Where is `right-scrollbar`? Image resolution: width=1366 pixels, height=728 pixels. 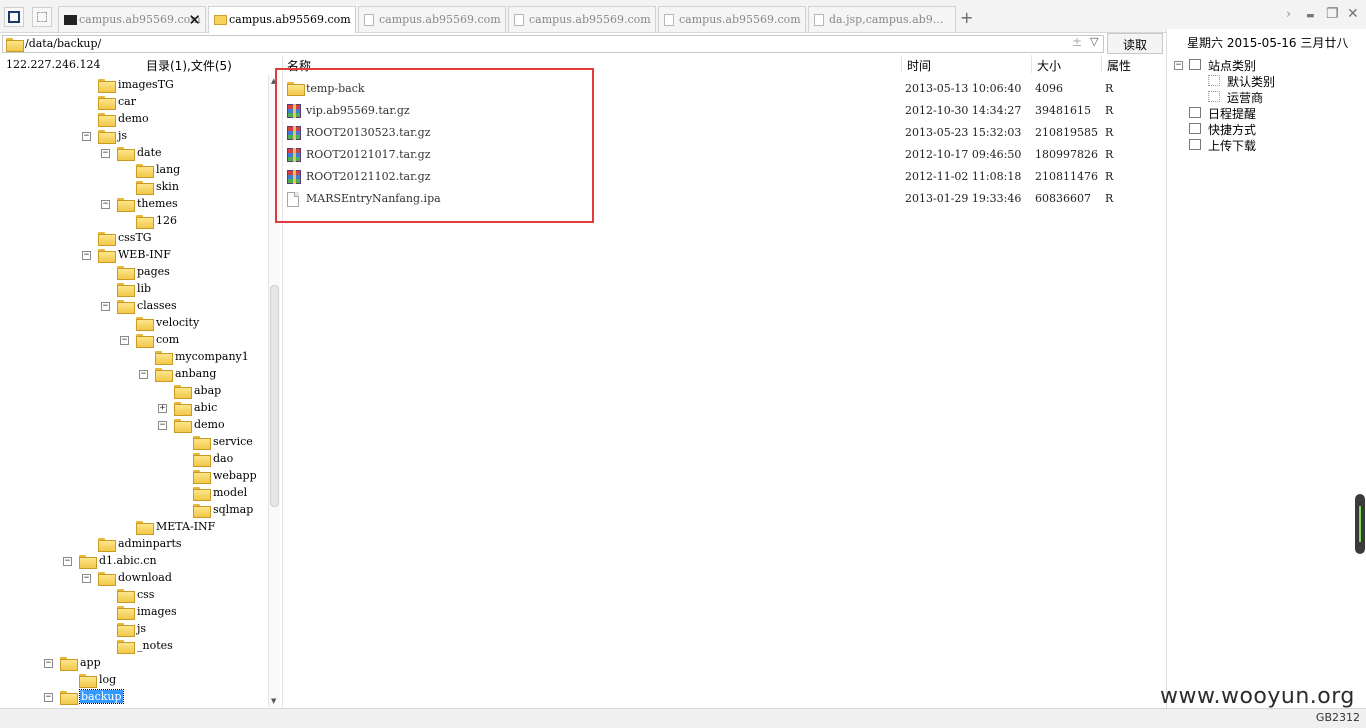
right-scrollbar is located at coordinates (1360, 524).